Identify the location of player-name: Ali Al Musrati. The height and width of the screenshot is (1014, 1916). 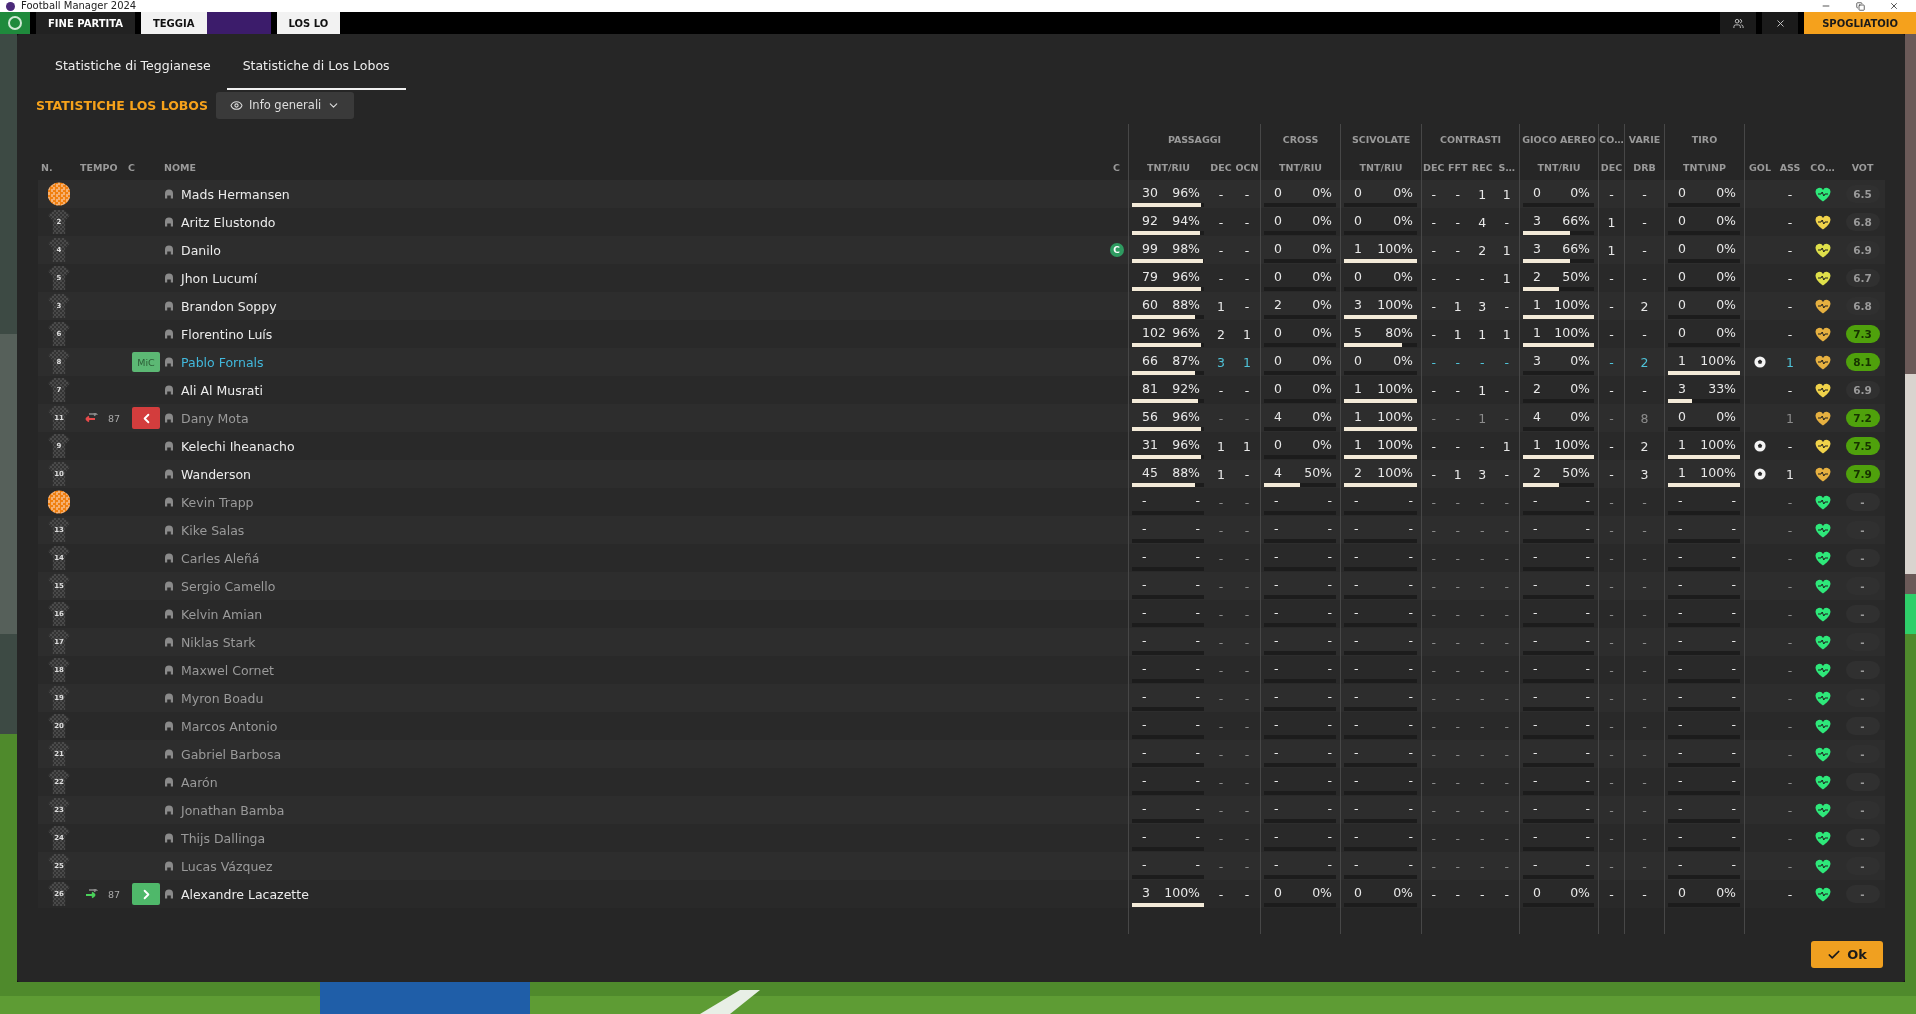
(222, 390).